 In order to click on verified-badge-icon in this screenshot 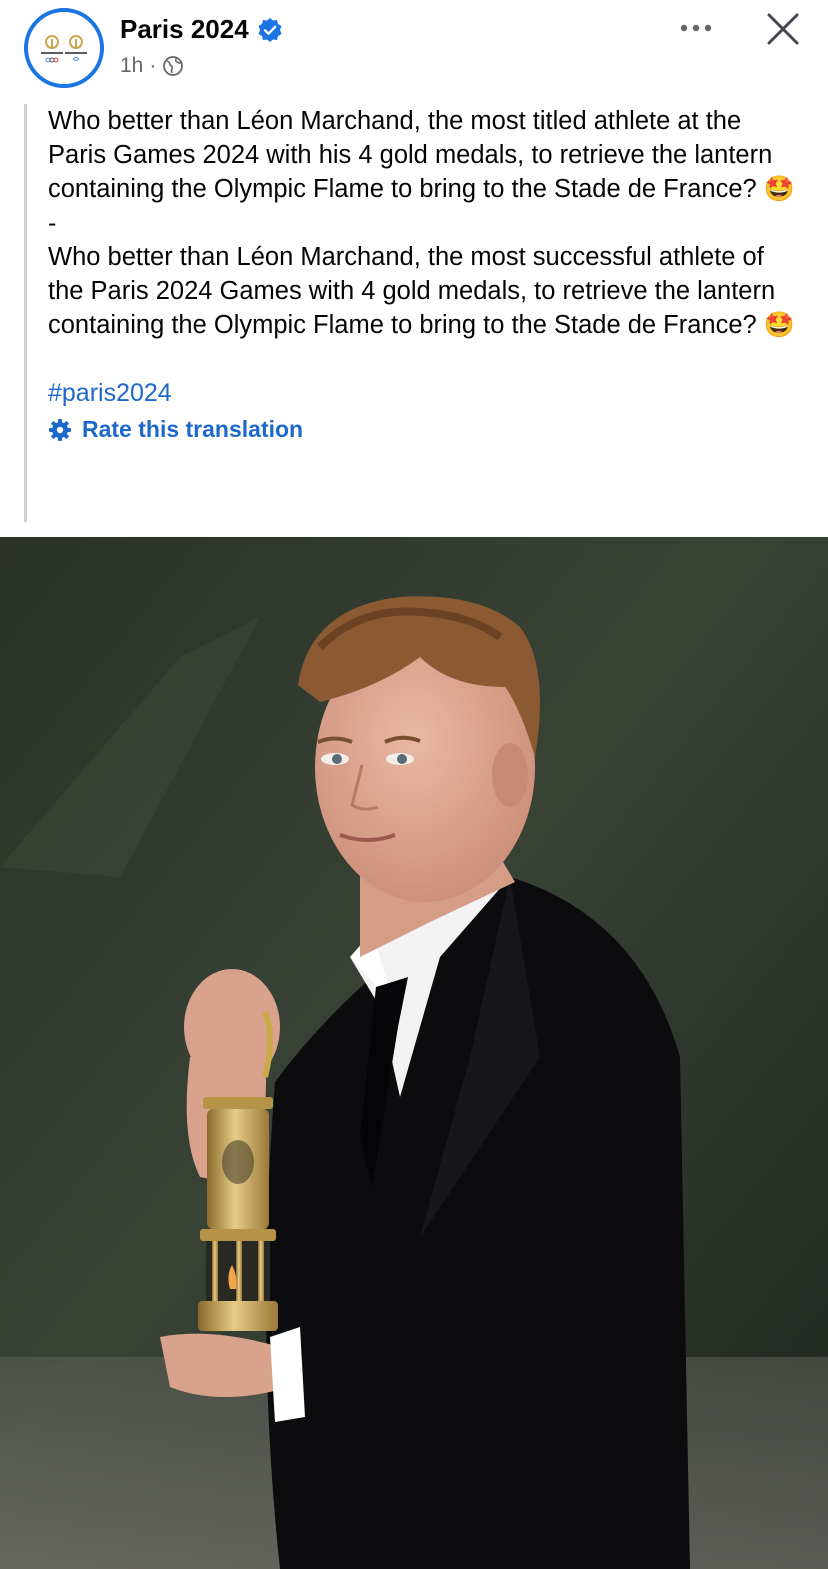, I will do `click(270, 29)`.